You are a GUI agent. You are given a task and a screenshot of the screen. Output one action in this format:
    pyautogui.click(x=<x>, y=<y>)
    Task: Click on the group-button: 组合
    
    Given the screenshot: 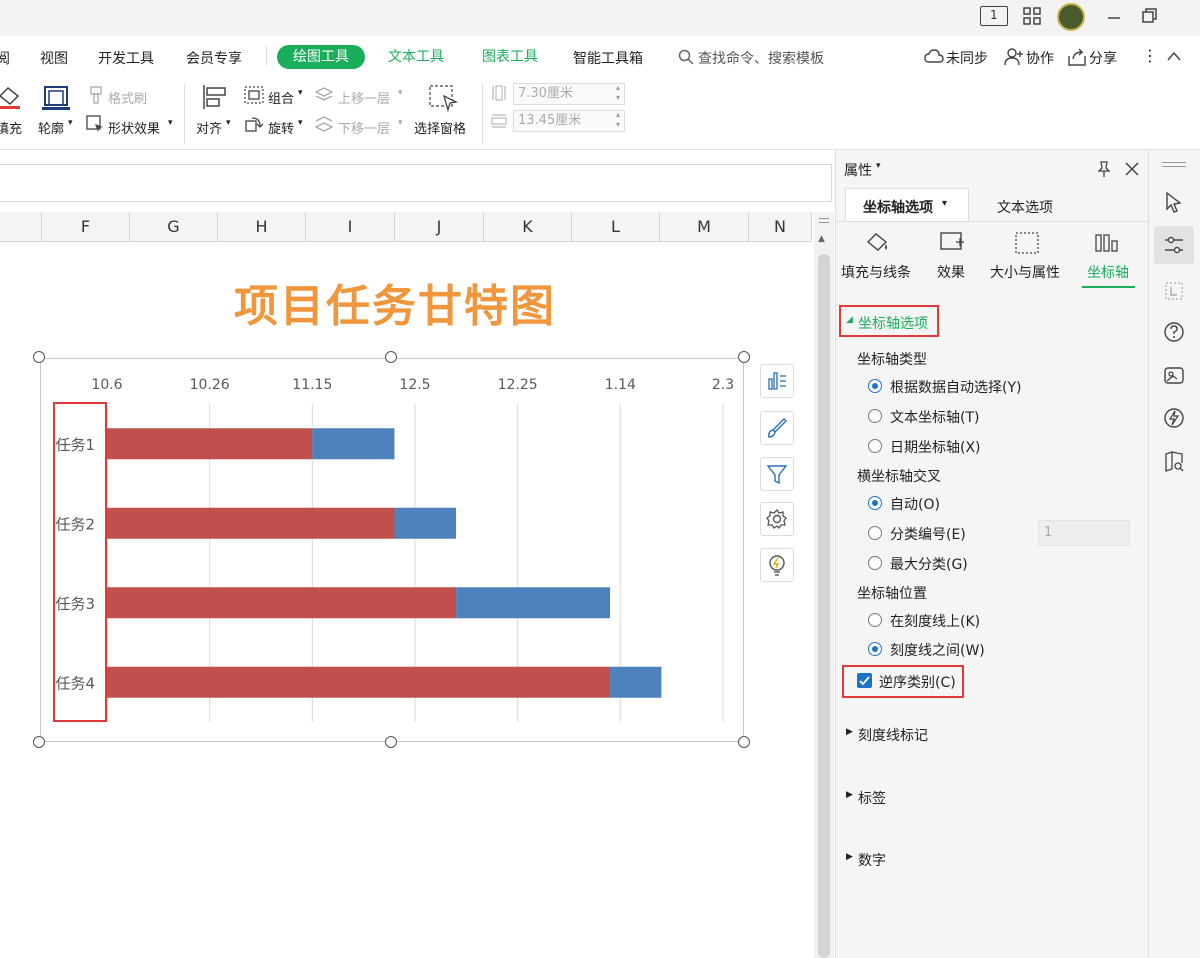 What is the action you would take?
    pyautogui.click(x=281, y=97)
    